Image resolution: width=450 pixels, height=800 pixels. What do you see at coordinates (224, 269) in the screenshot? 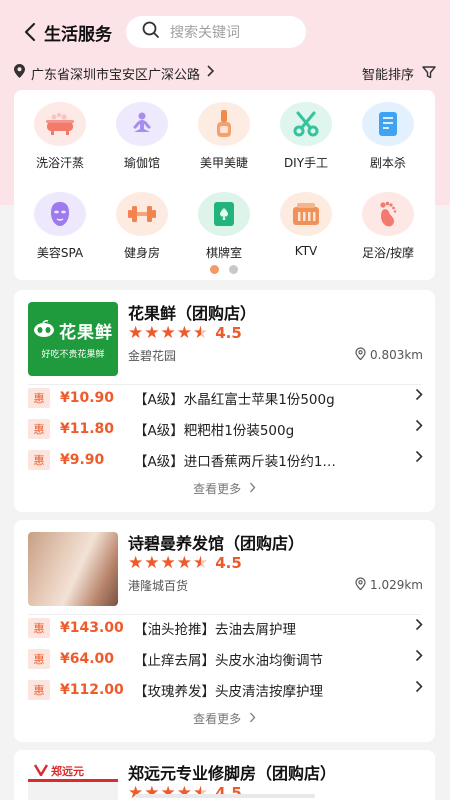
I see `page-indicator` at bounding box center [224, 269].